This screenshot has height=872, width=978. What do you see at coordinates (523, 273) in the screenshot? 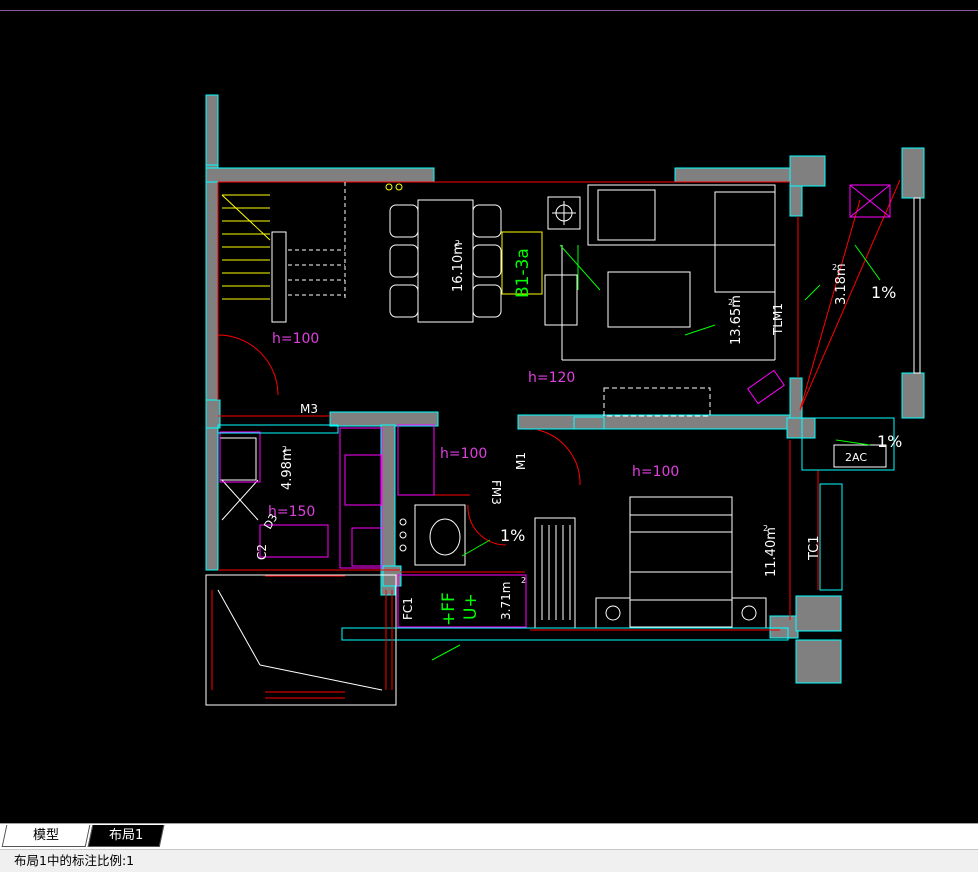
I see `tag-b13a: B1-3a` at bounding box center [523, 273].